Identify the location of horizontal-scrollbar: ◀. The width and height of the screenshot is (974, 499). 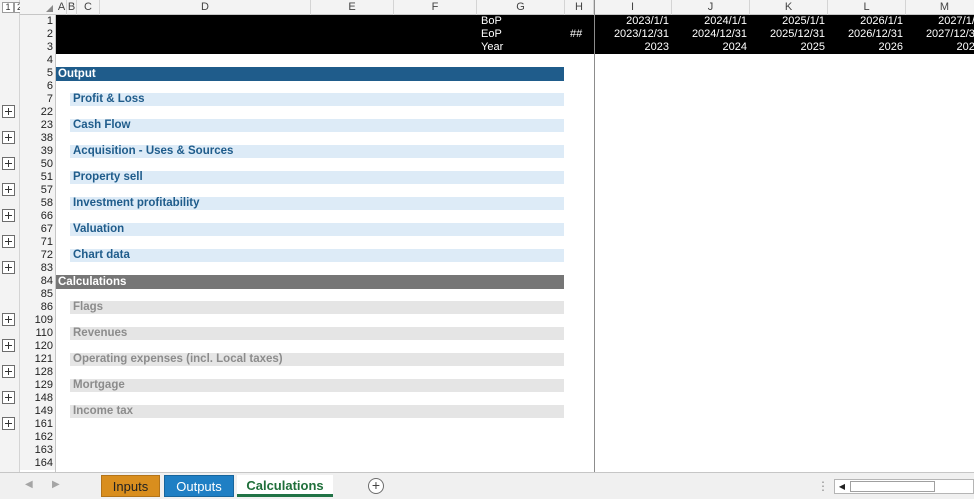
(904, 486).